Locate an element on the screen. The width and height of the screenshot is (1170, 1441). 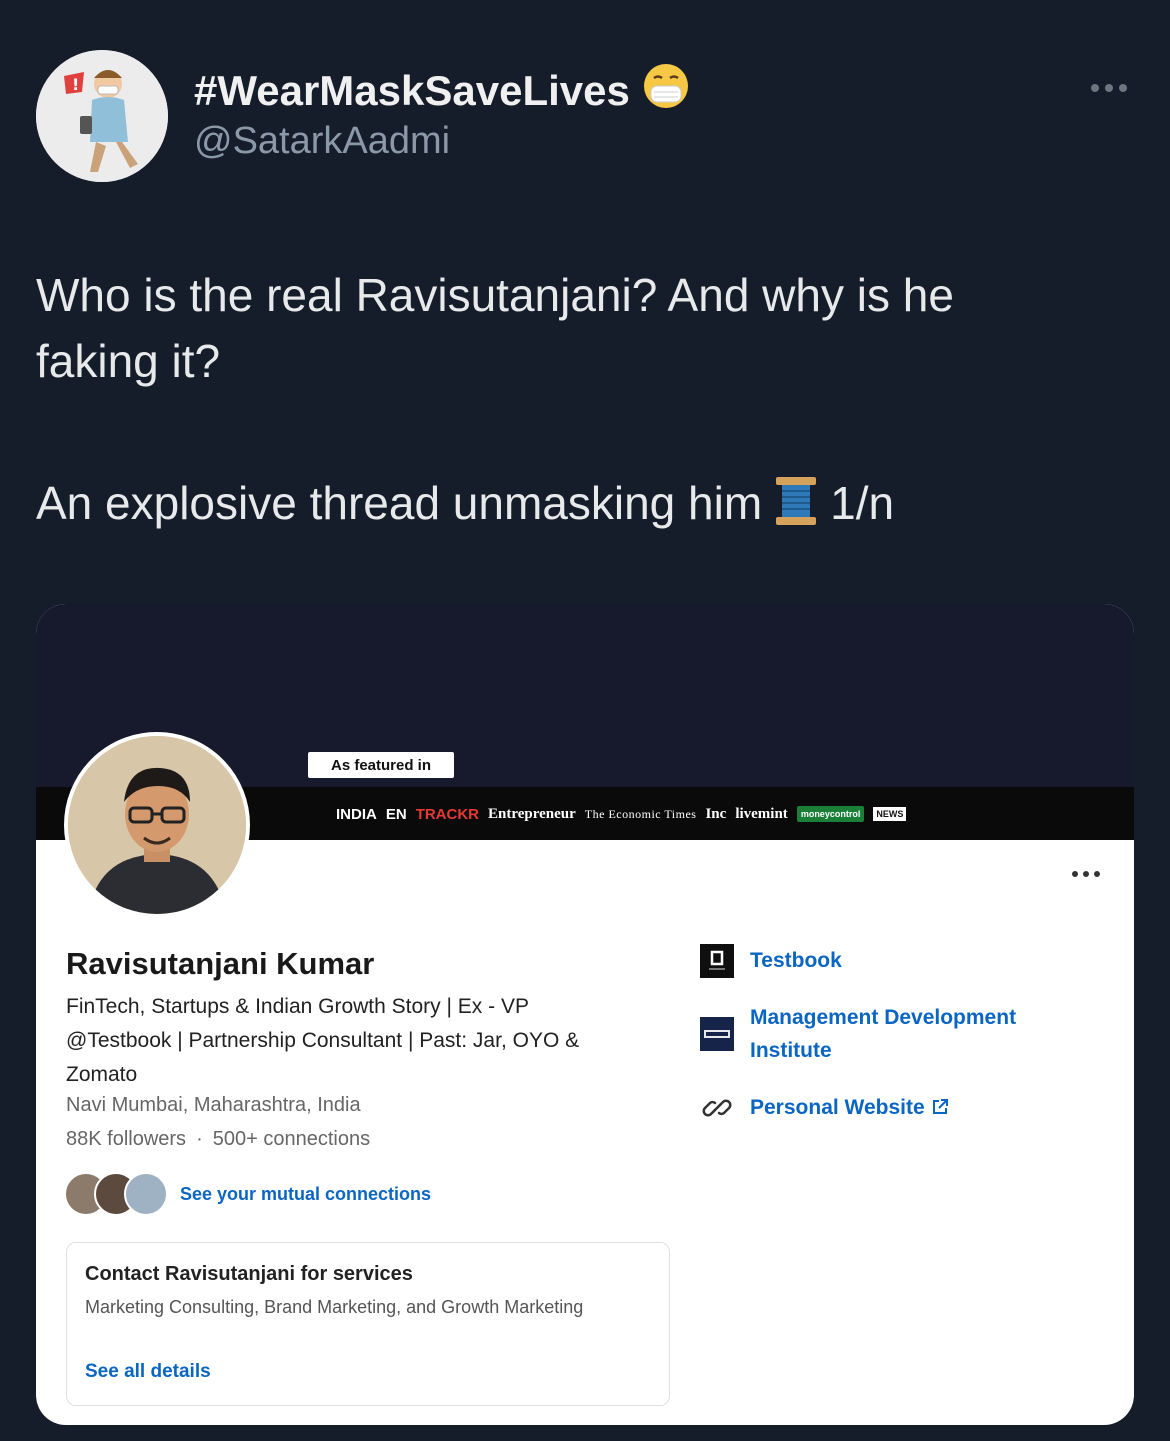
testbook-logo-icon is located at coordinates (717, 961).